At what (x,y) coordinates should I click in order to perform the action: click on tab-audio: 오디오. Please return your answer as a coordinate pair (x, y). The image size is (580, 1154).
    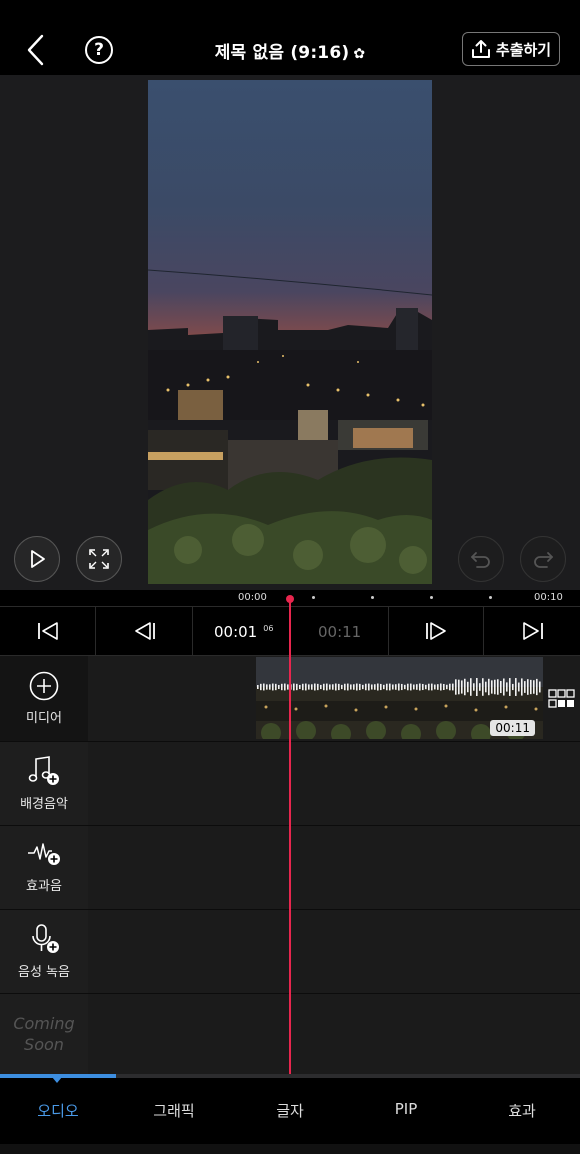
    Looking at the image, I should click on (58, 1110).